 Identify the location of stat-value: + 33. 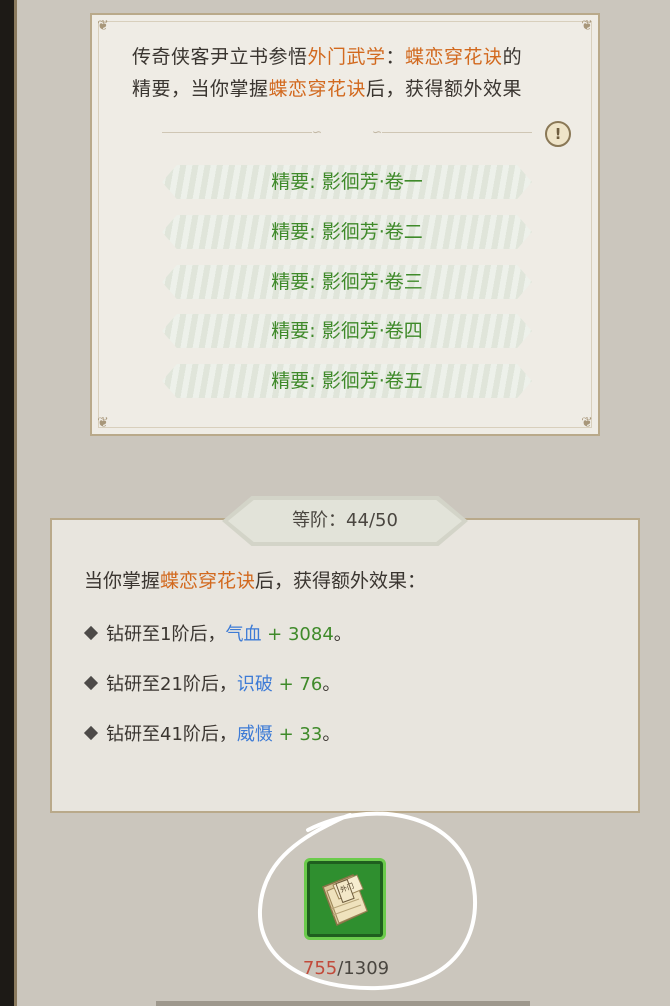
(297, 734).